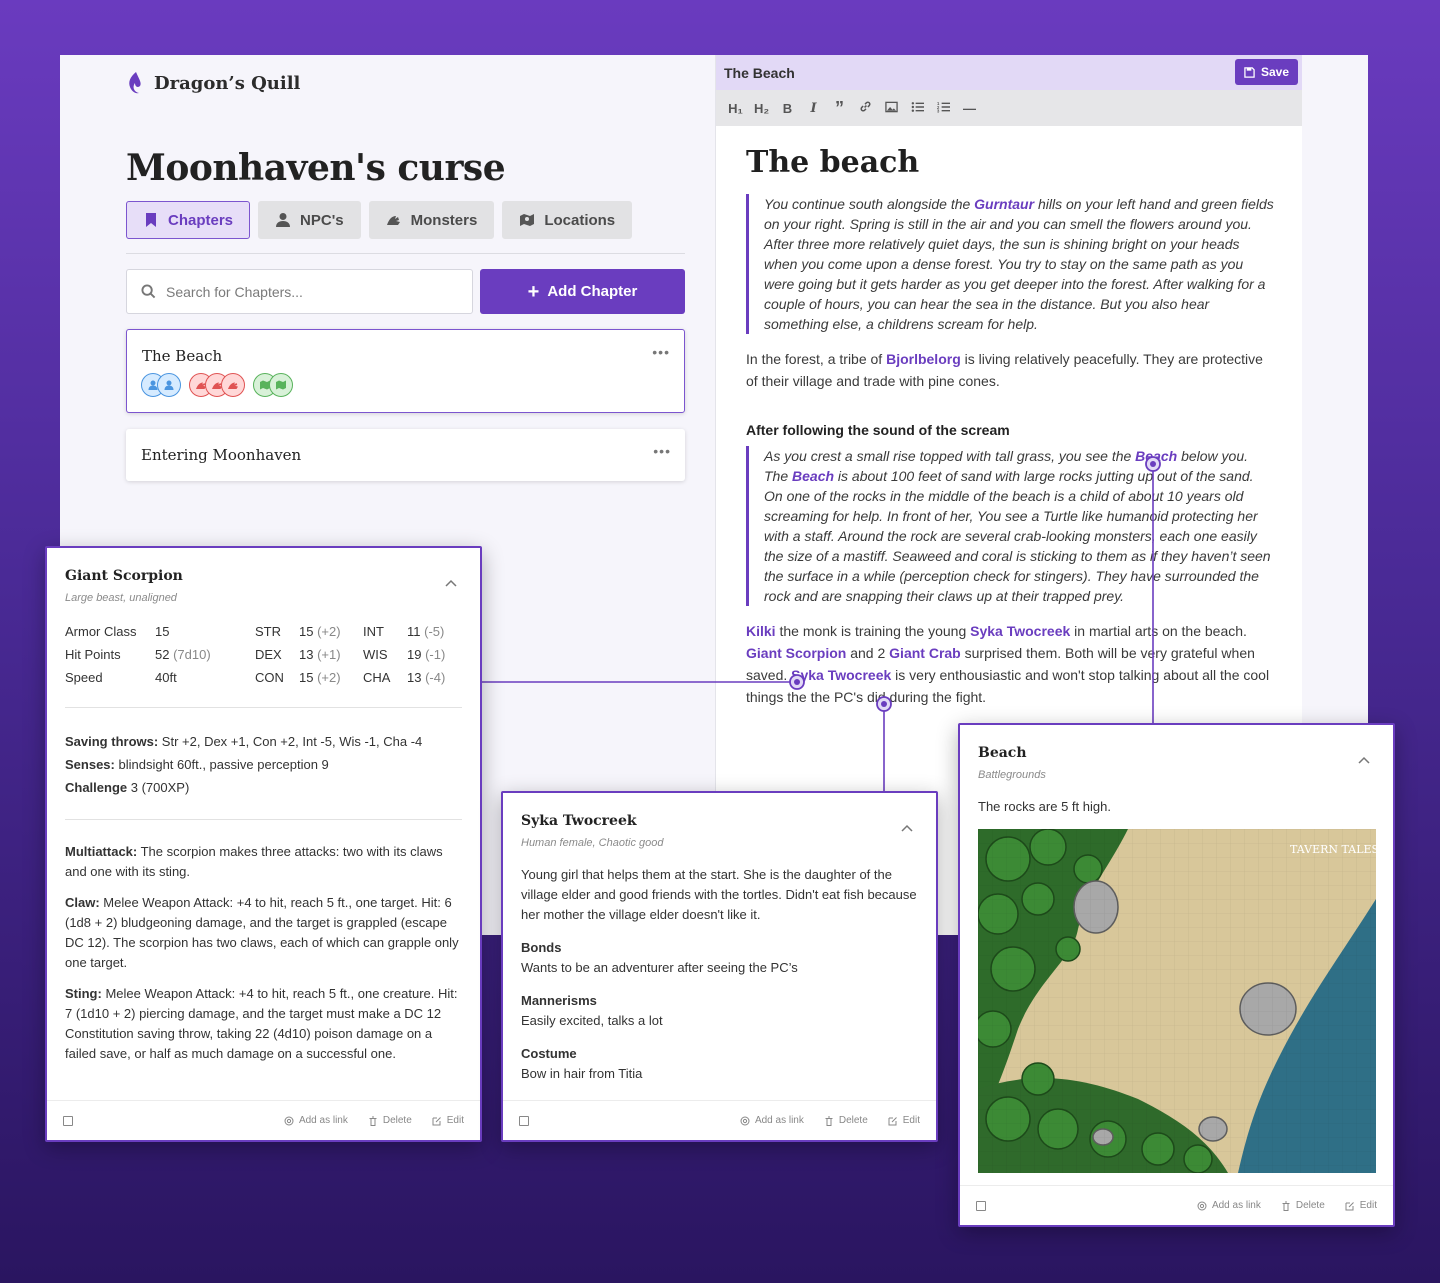  Describe the element at coordinates (414, 654) in the screenshot. I see `value: 19` at that location.